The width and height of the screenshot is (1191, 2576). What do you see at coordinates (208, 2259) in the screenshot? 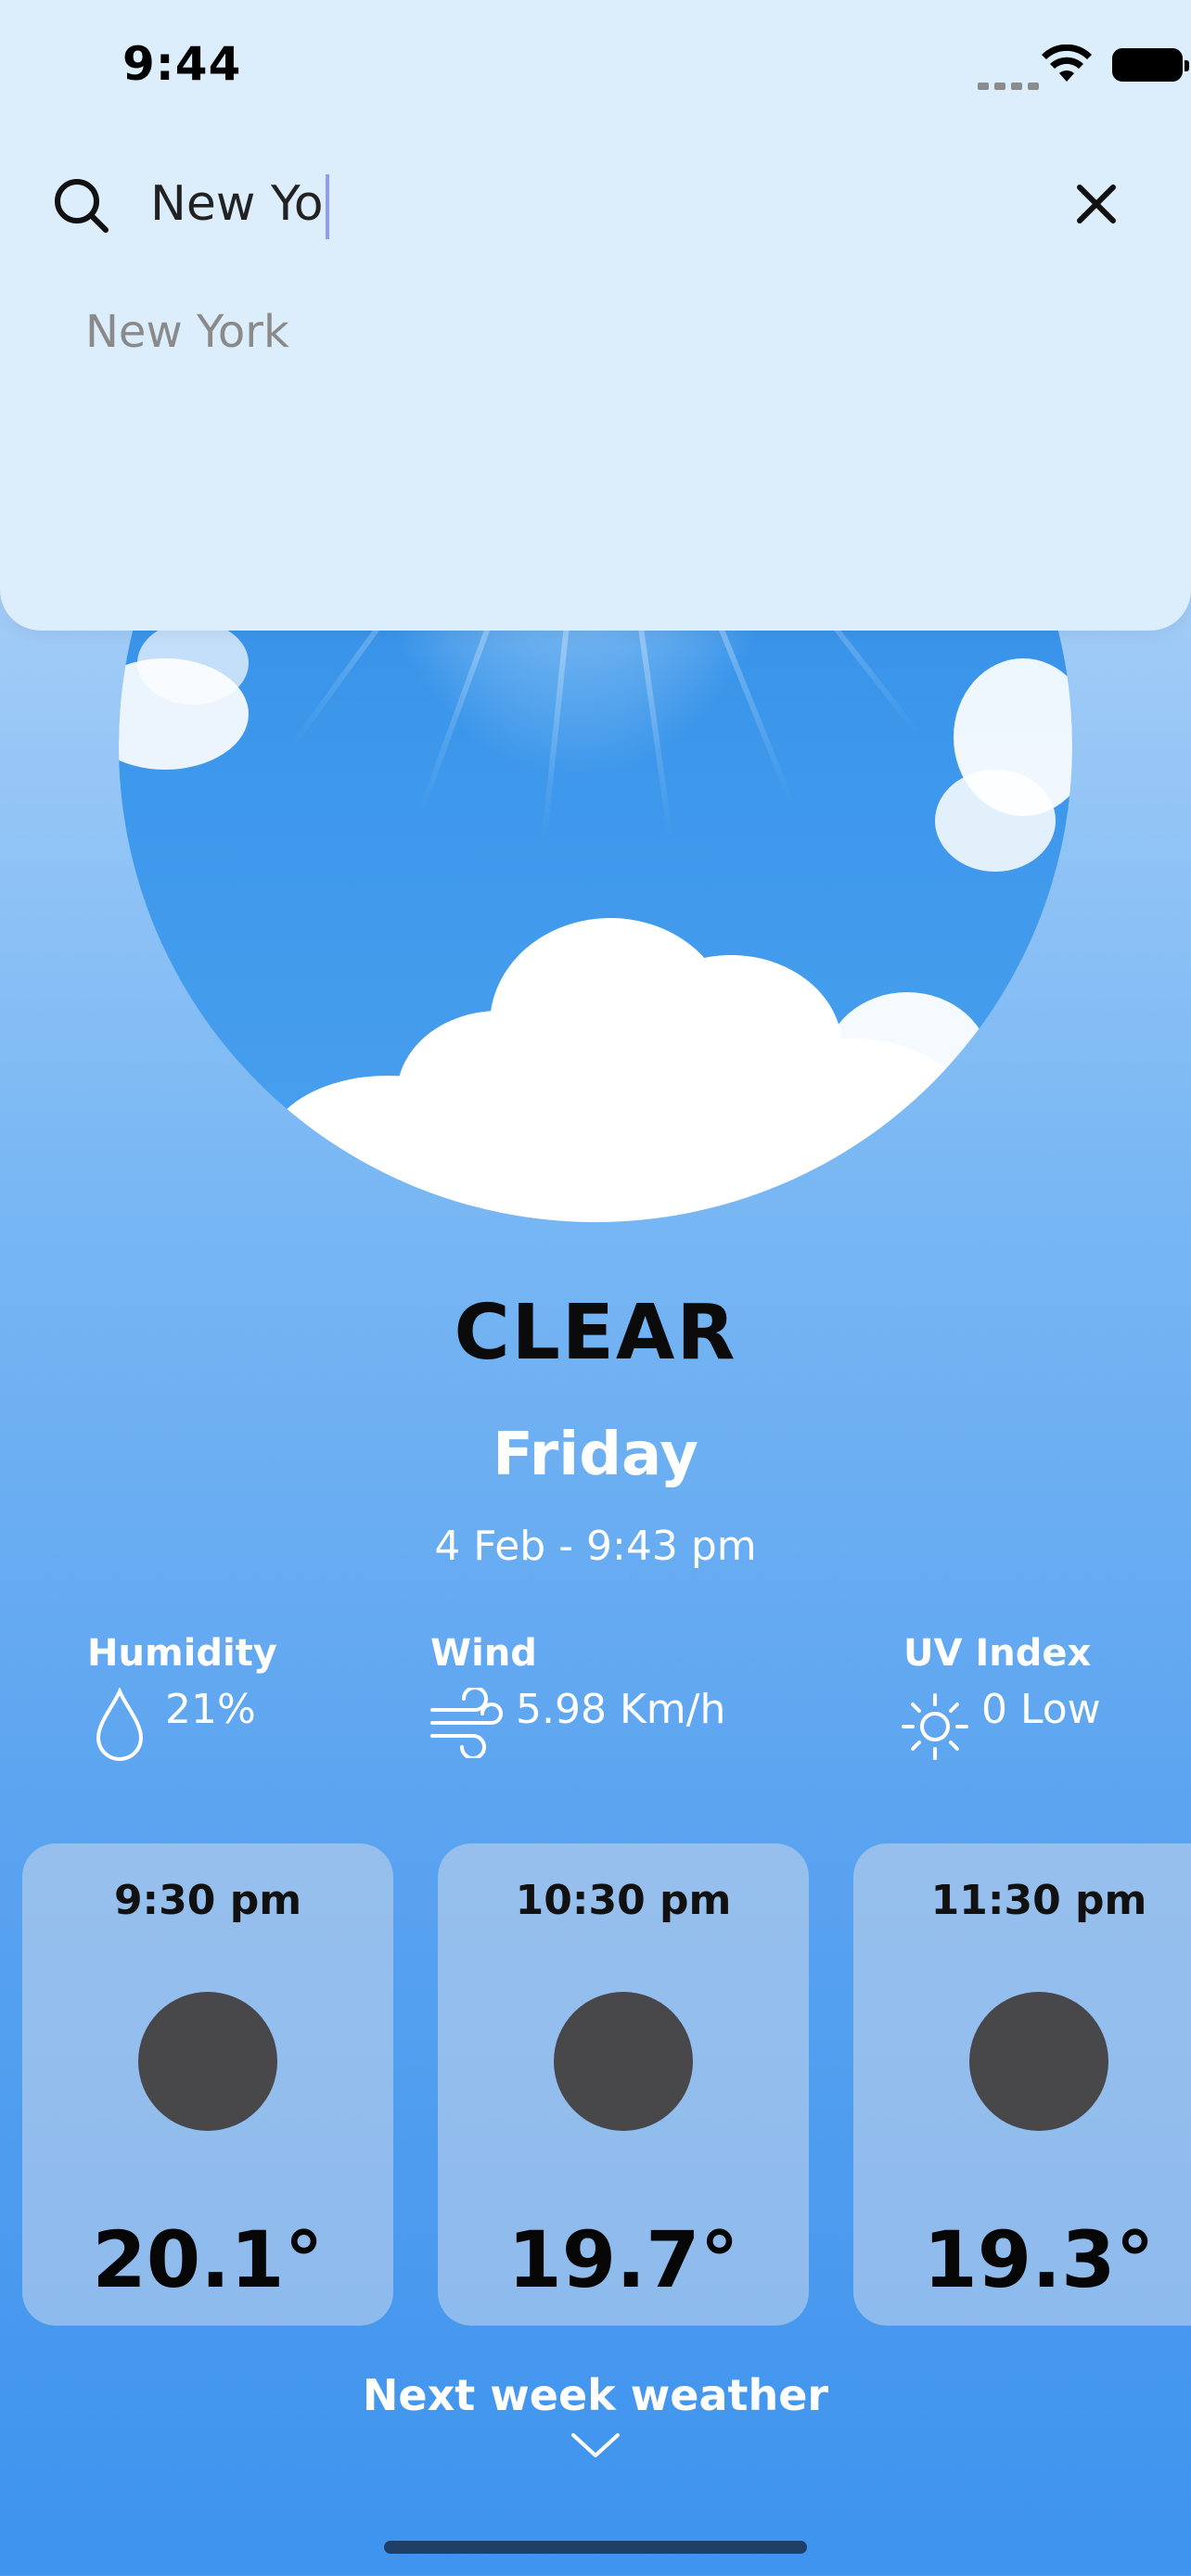
I see `hourly-temperature: 20.1°` at bounding box center [208, 2259].